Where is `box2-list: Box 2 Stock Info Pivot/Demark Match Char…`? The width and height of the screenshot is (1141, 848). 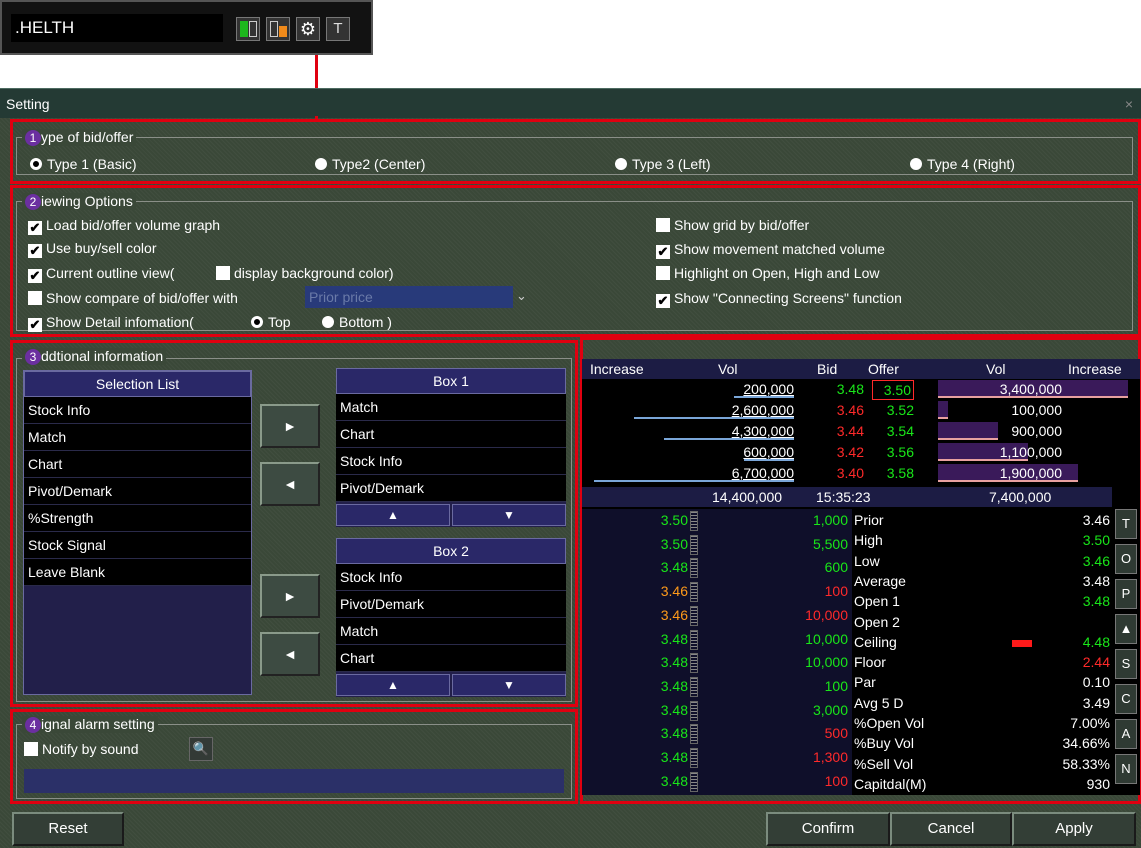 box2-list: Box 2 Stock Info Pivot/Demark Match Char… is located at coordinates (451, 617).